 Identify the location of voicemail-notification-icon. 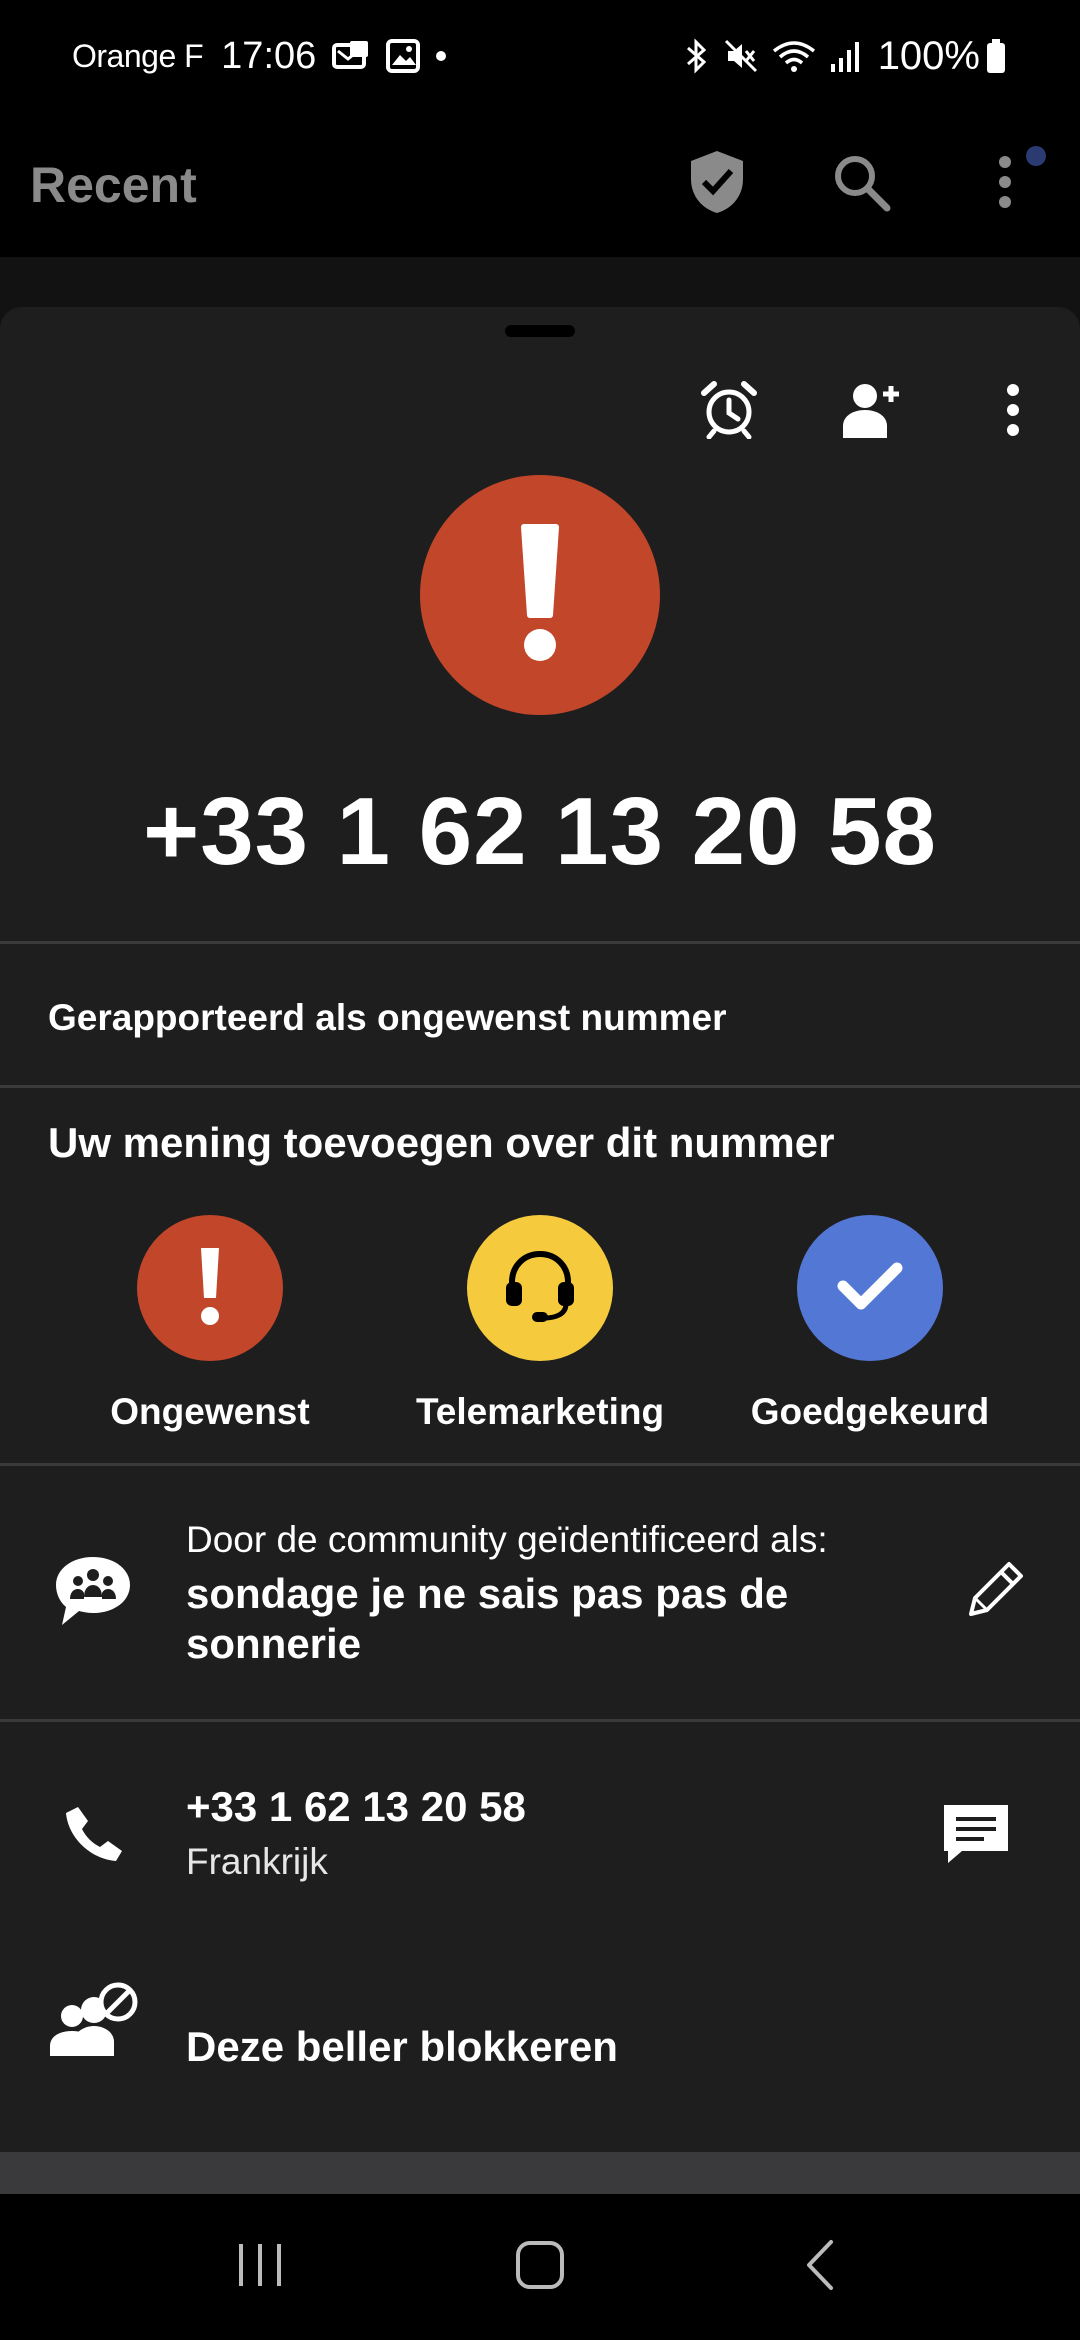
(352, 56).